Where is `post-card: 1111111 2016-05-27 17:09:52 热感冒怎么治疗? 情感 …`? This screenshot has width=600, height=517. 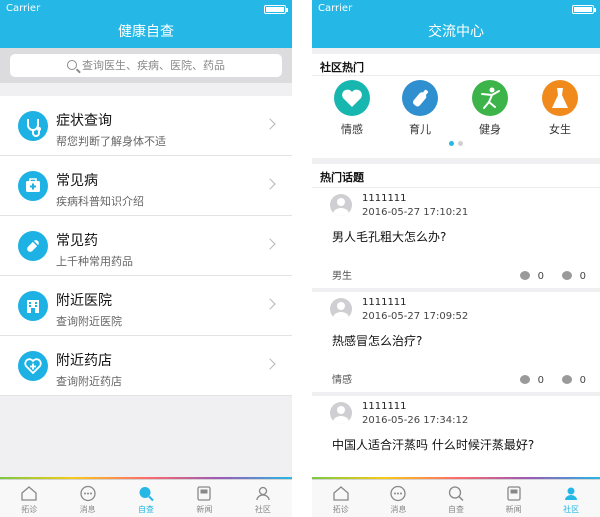 post-card: 1111111 2016-05-27 17:09:52 热感冒怎么治疗? 情感 … is located at coordinates (456, 344).